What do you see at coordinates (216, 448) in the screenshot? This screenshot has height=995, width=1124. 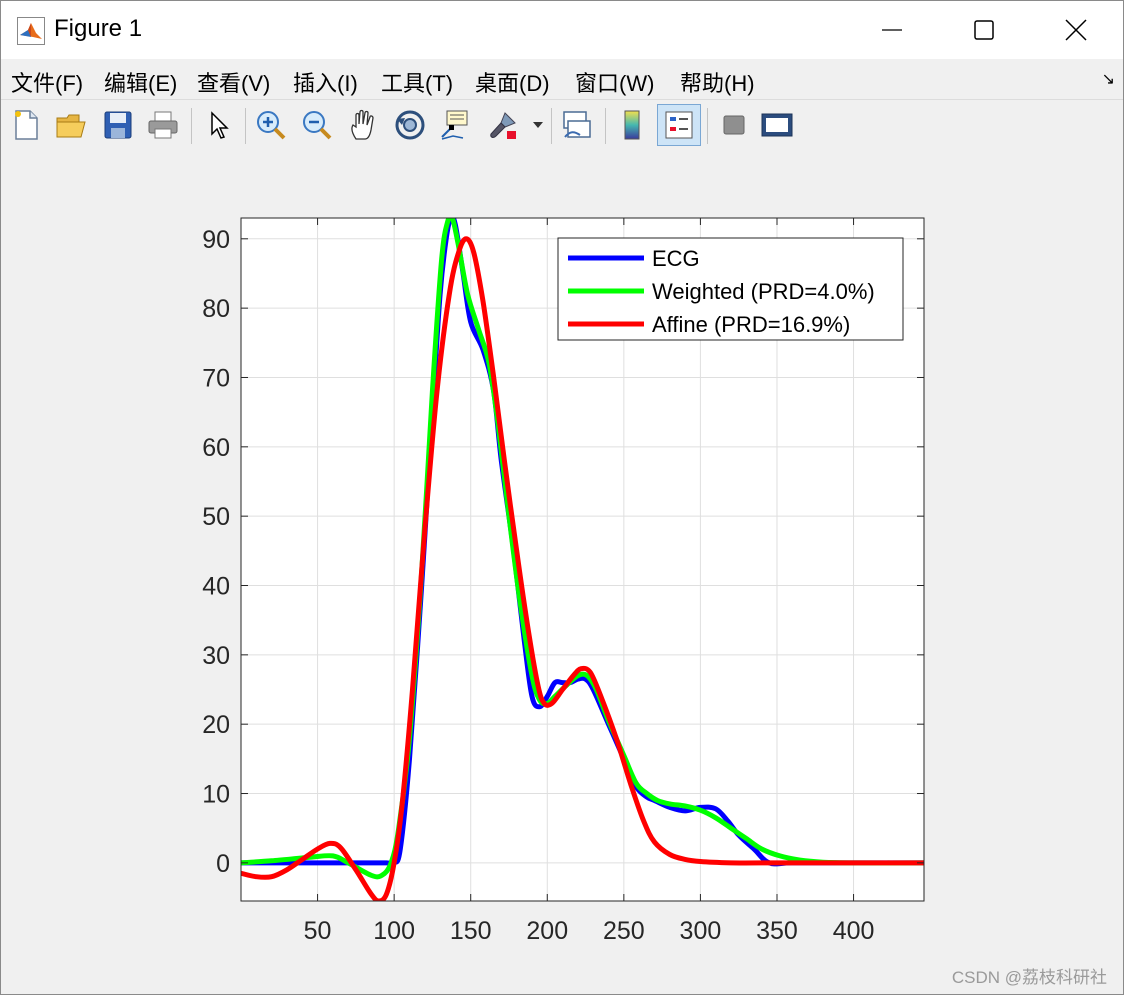 I see `y-tick-label: 60` at bounding box center [216, 448].